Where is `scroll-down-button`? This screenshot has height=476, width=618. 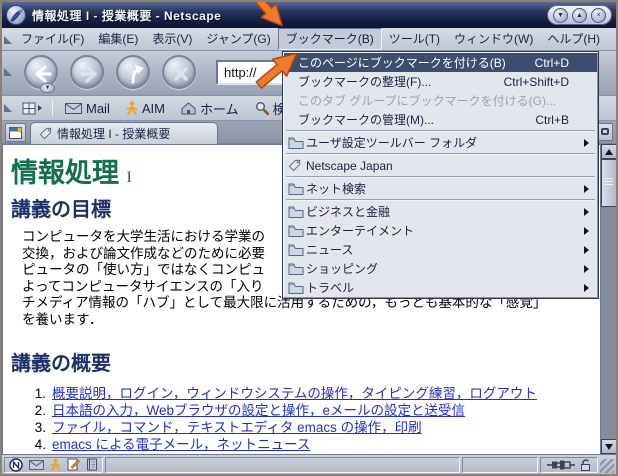 scroll-down-button is located at coordinates (608, 446).